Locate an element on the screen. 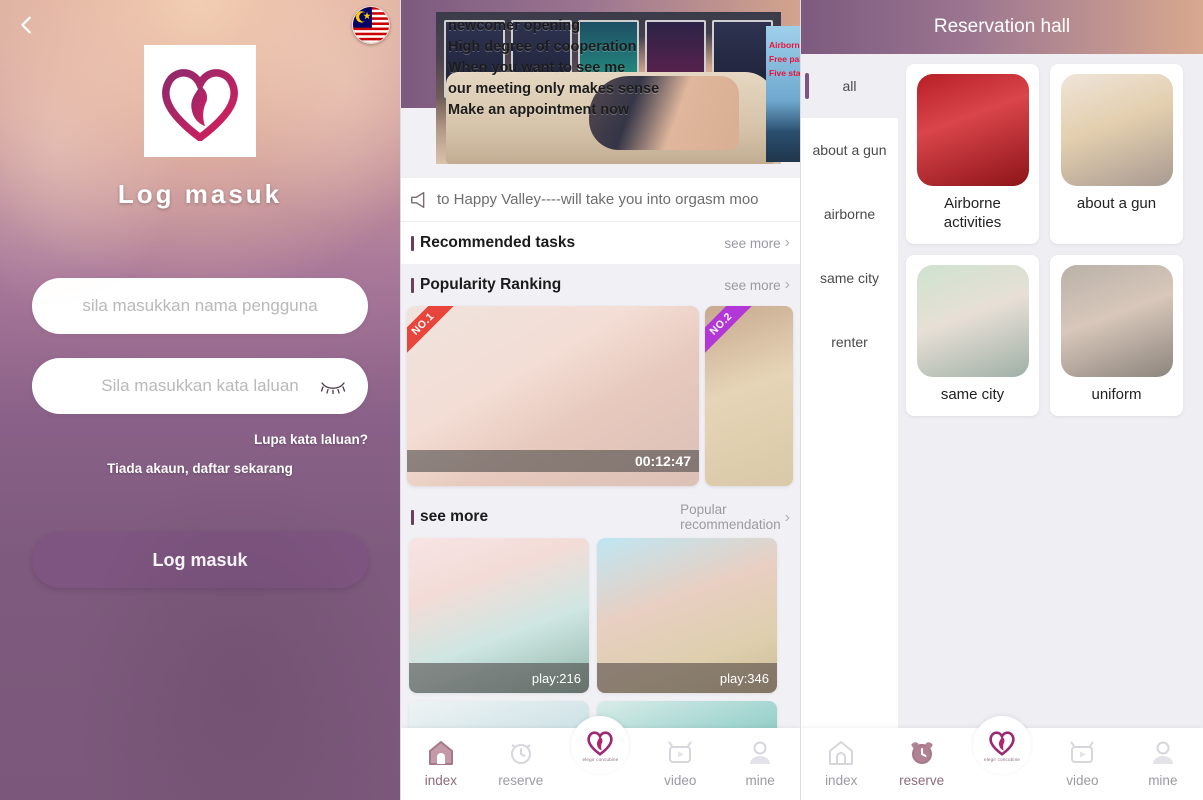 The image size is (1203, 800). section-title: Popularity Ranking is located at coordinates (491, 284).